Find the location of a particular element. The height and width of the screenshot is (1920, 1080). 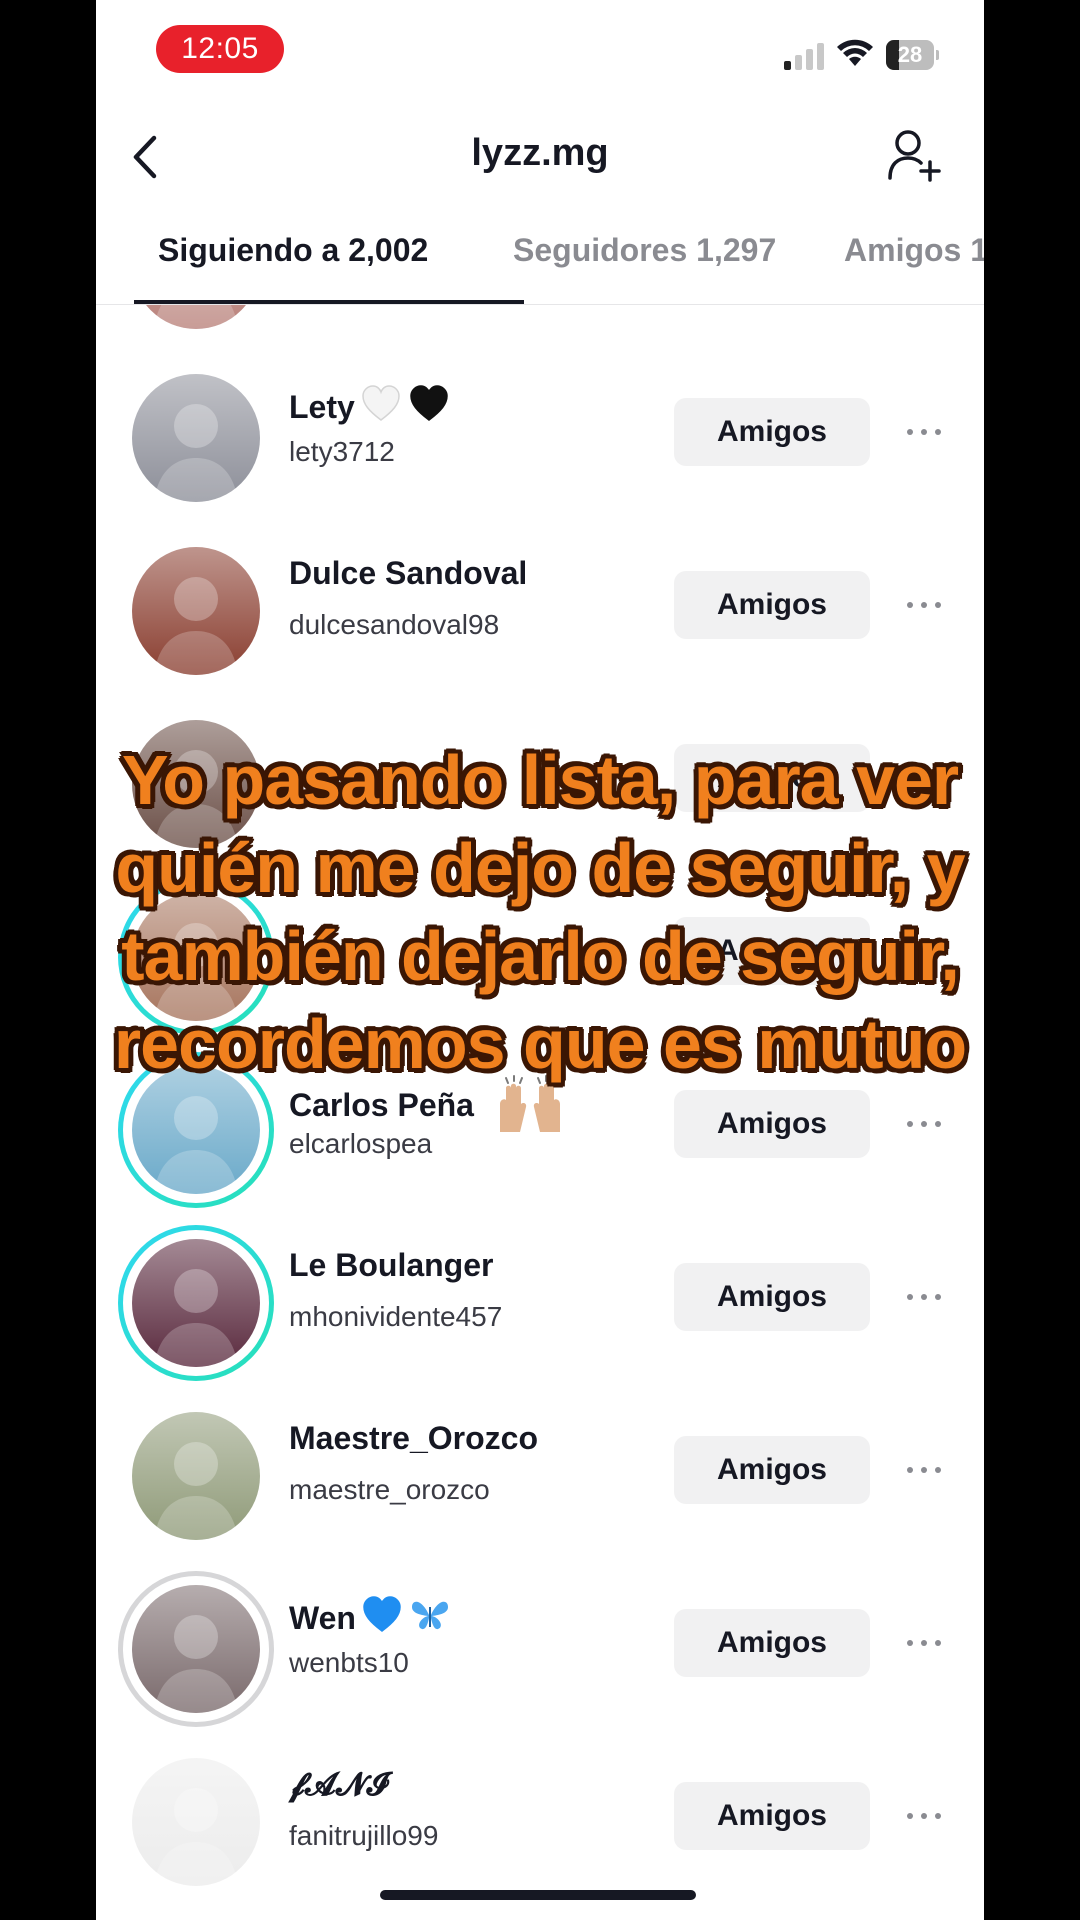

tab-following: Siguiendo a 2,002 is located at coordinates (293, 250).